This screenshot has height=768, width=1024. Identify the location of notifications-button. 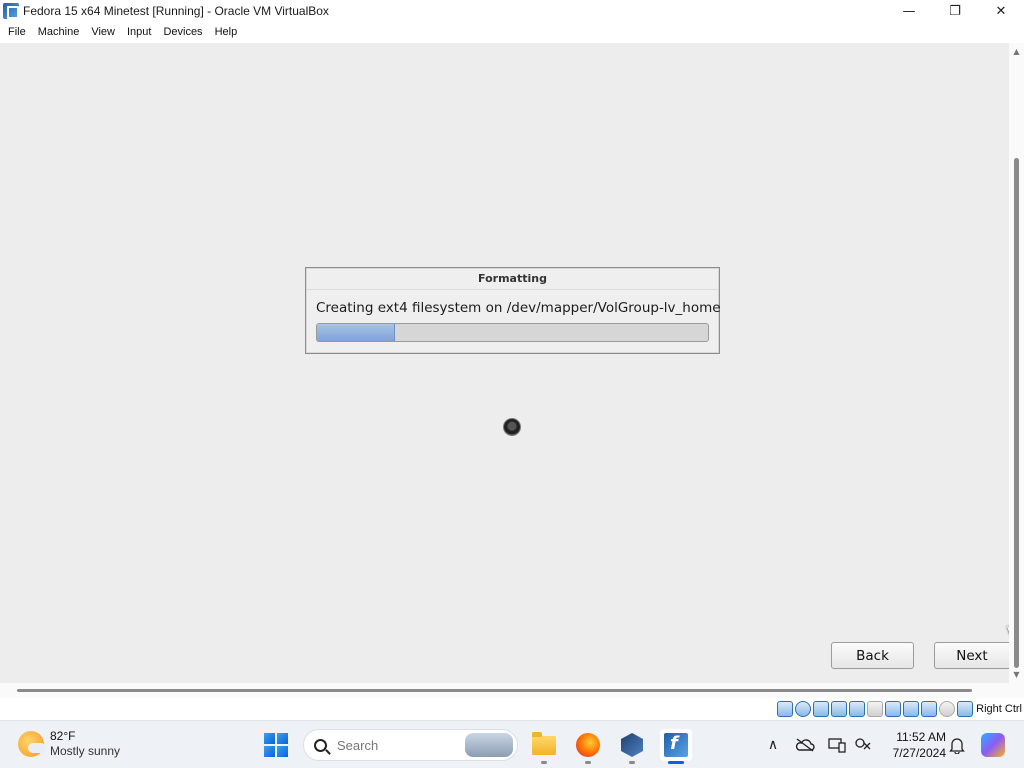
(957, 745).